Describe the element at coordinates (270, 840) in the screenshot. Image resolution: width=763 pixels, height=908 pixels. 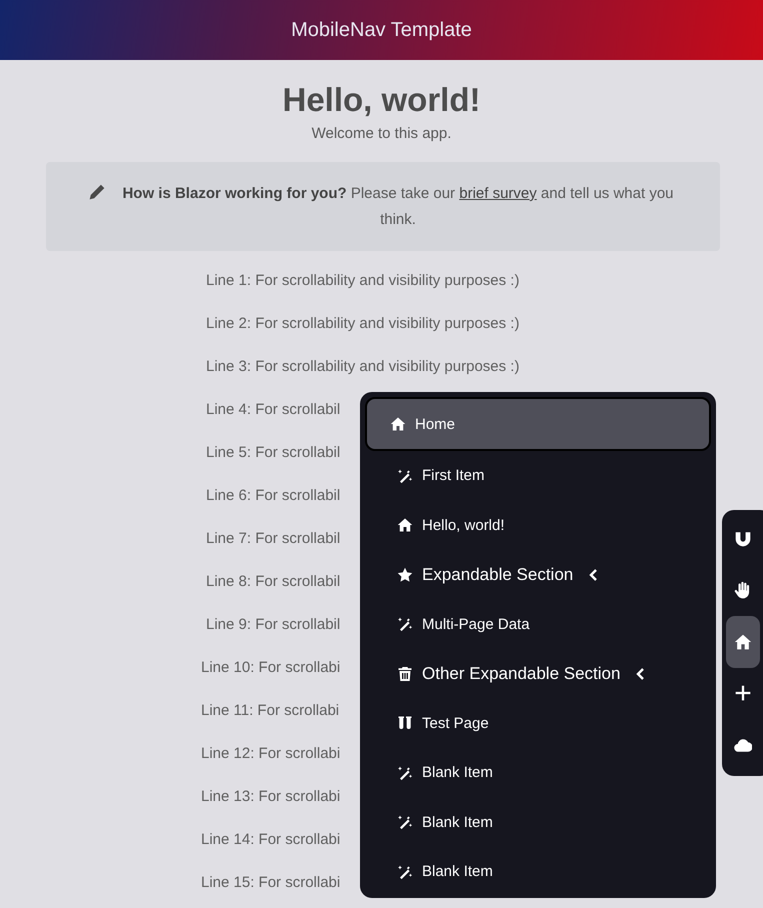
I see `text-line: Line 14: For scrollabi` at that location.